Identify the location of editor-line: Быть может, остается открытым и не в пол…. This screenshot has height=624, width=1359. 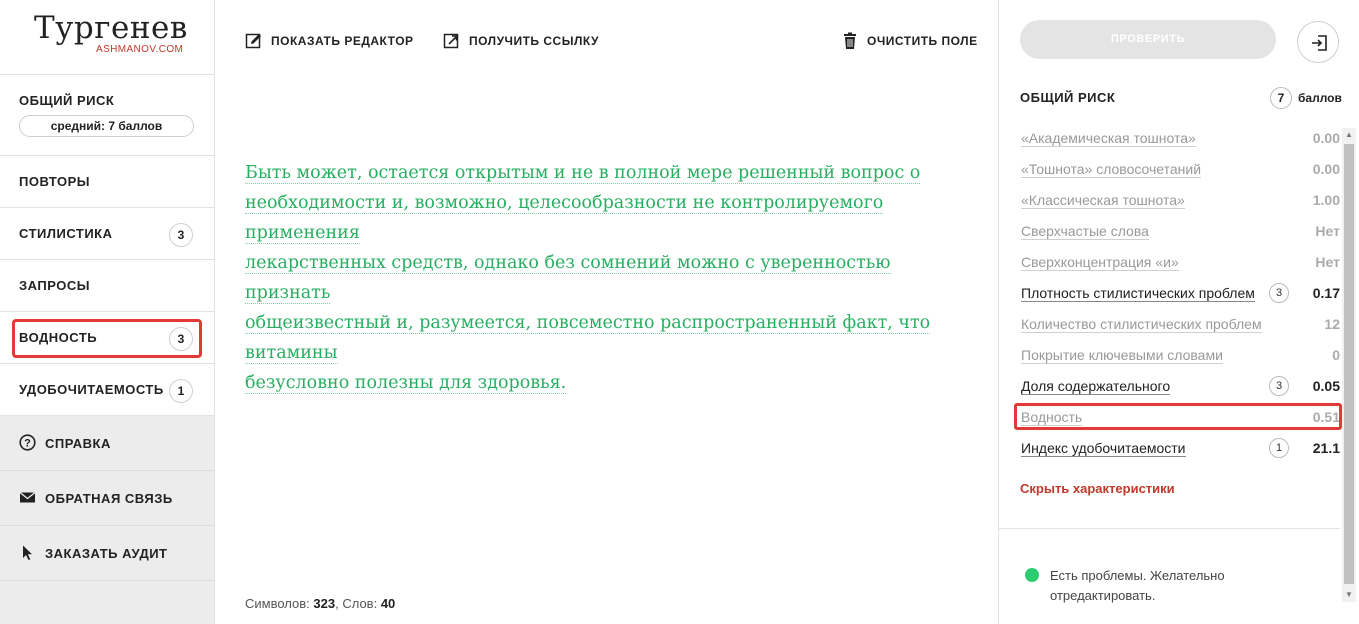
(583, 173).